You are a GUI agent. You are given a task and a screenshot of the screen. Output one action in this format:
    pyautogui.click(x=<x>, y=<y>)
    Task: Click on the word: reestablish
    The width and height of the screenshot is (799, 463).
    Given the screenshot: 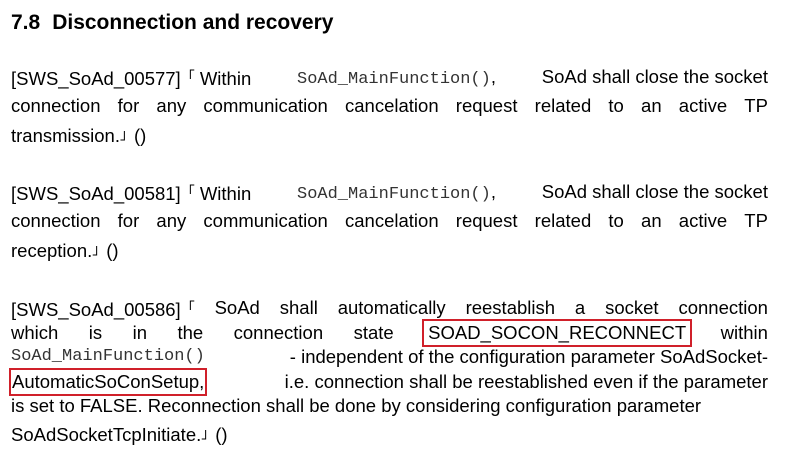 What is the action you would take?
    pyautogui.click(x=510, y=307)
    